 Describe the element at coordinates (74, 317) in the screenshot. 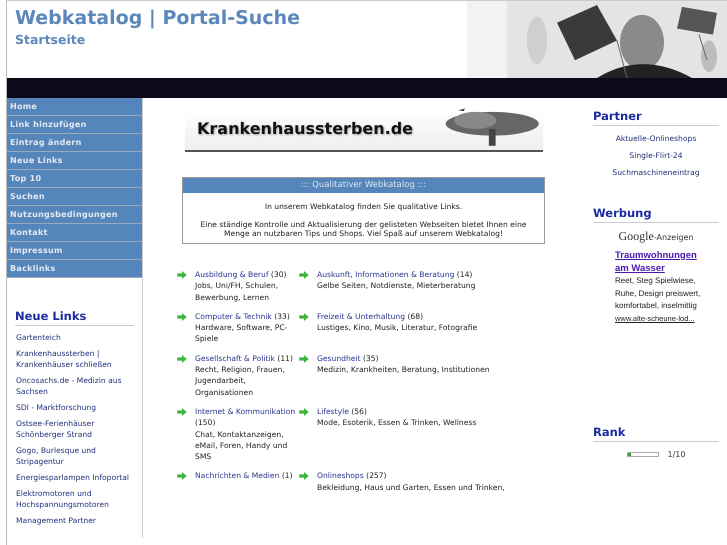

I see `section-heading: Neue Links` at that location.